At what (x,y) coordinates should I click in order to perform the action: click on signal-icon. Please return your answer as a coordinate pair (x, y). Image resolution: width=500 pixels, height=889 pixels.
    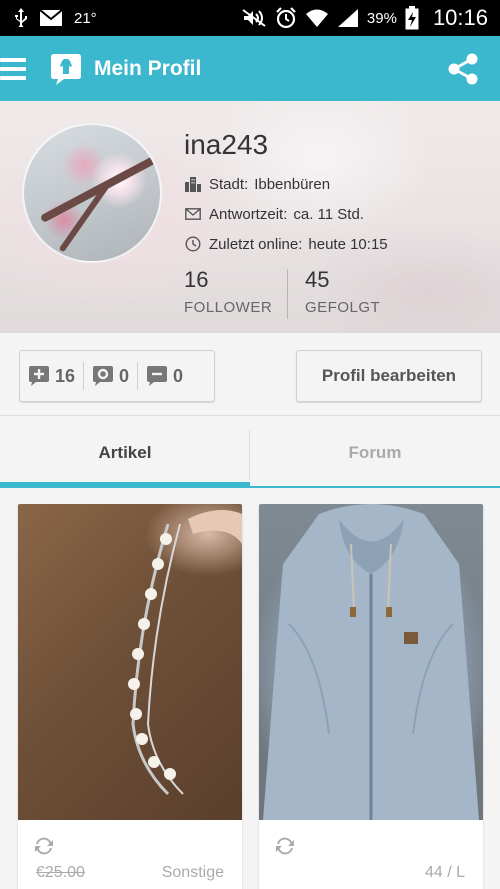
    Looking at the image, I should click on (348, 18).